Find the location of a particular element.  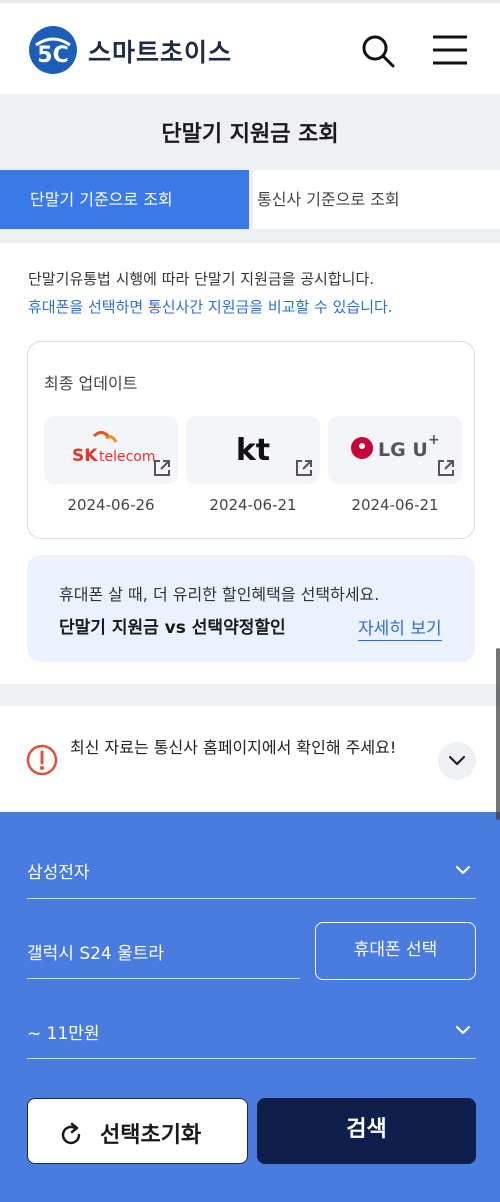

carrier-tile: LG U + is located at coordinates (395, 450).